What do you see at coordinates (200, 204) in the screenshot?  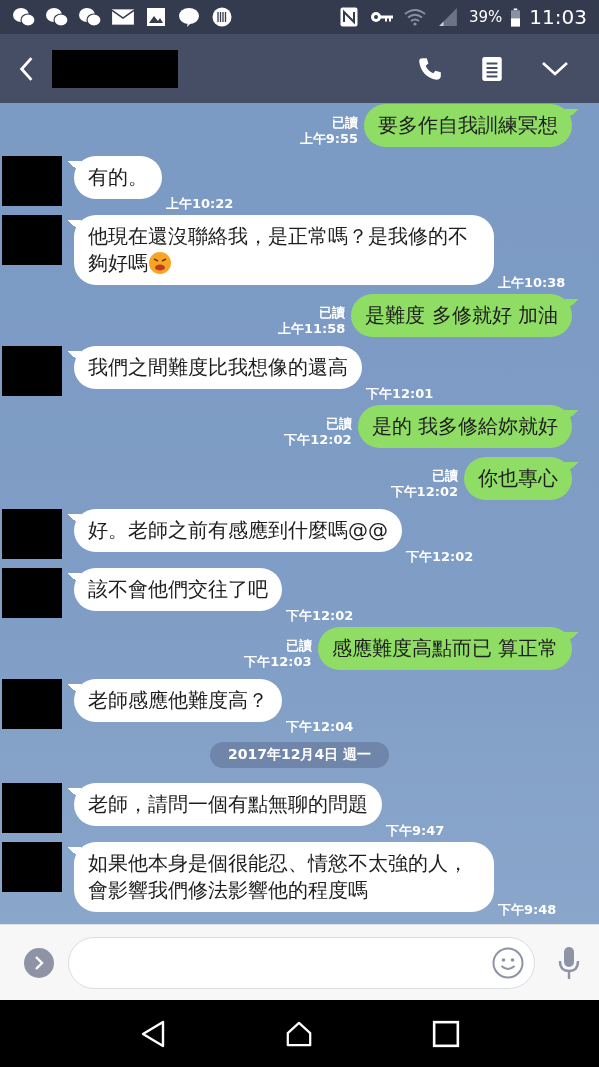 I see `message-time: 上午10:22` at bounding box center [200, 204].